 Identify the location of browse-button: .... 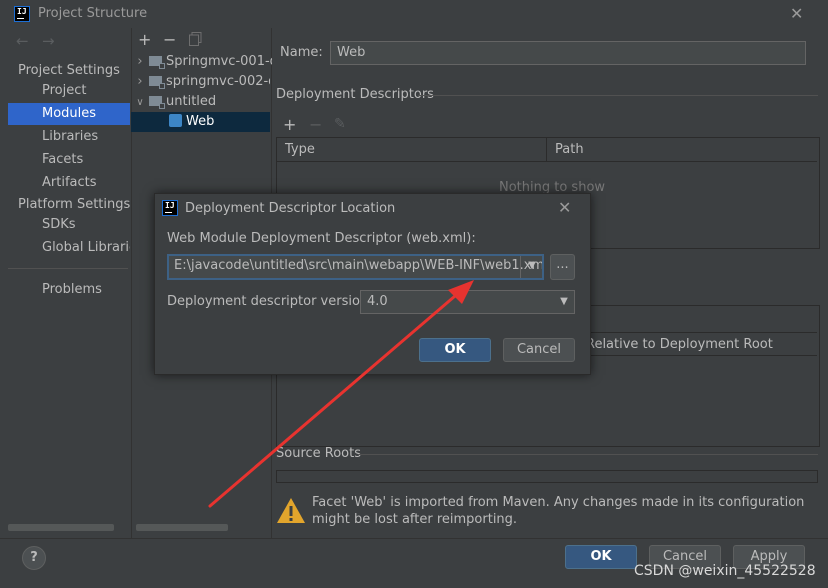
(562, 267).